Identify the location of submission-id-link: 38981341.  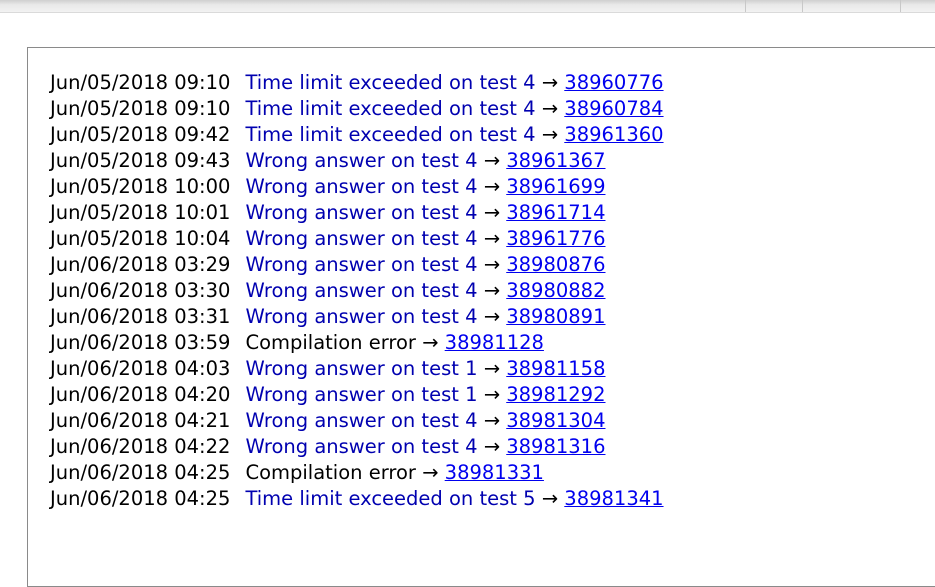
(613, 498).